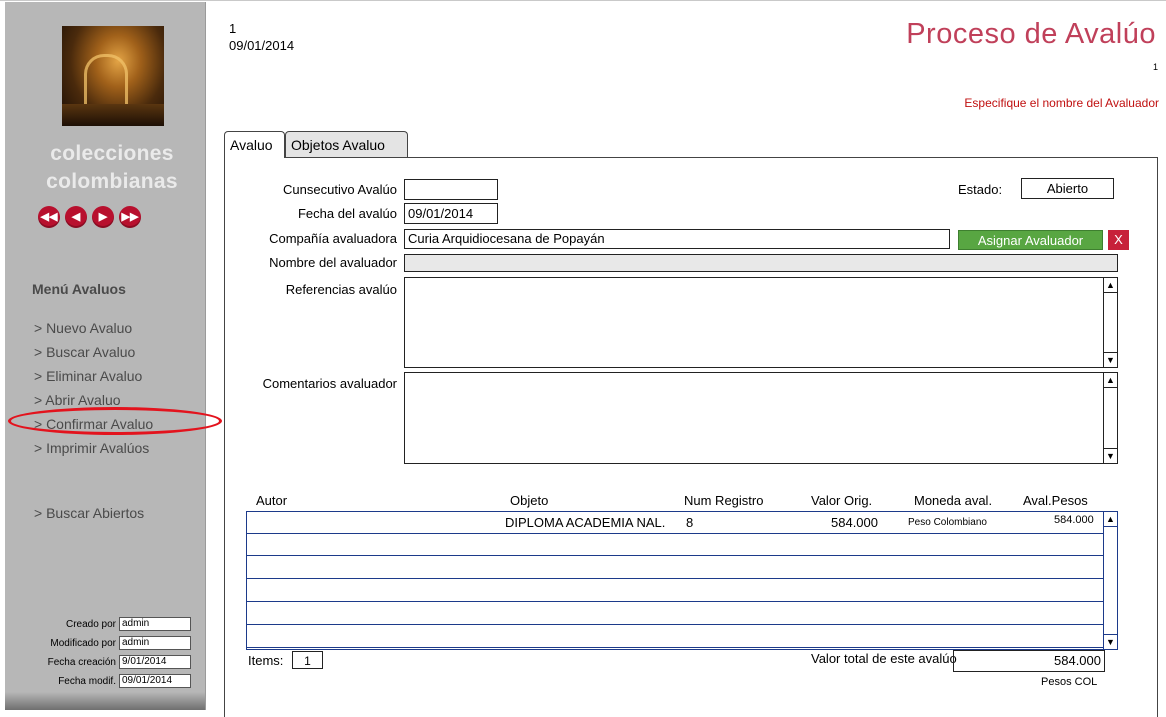 Image resolution: width=1166 pixels, height=717 pixels. What do you see at coordinates (266, 660) in the screenshot?
I see `items-label: Items:` at bounding box center [266, 660].